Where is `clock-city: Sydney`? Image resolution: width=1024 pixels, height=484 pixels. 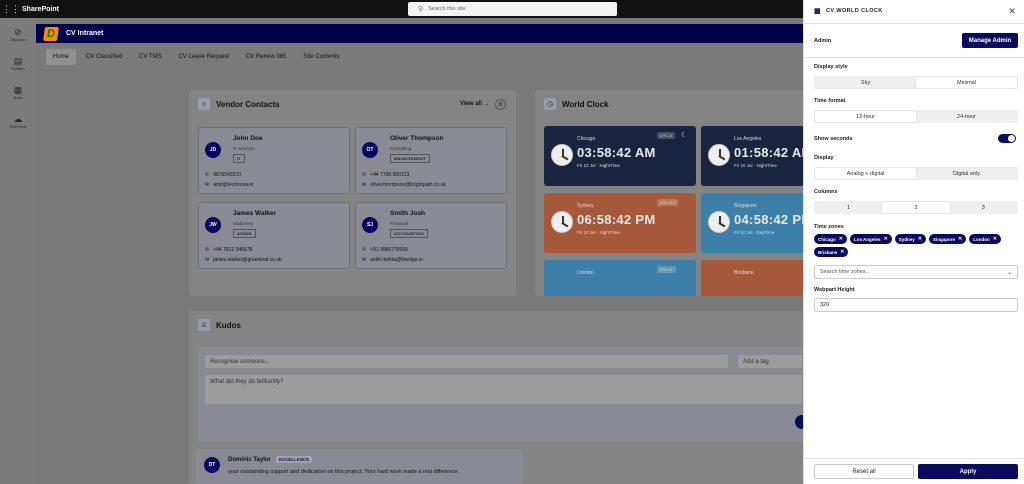 clock-city: Sydney is located at coordinates (585, 206).